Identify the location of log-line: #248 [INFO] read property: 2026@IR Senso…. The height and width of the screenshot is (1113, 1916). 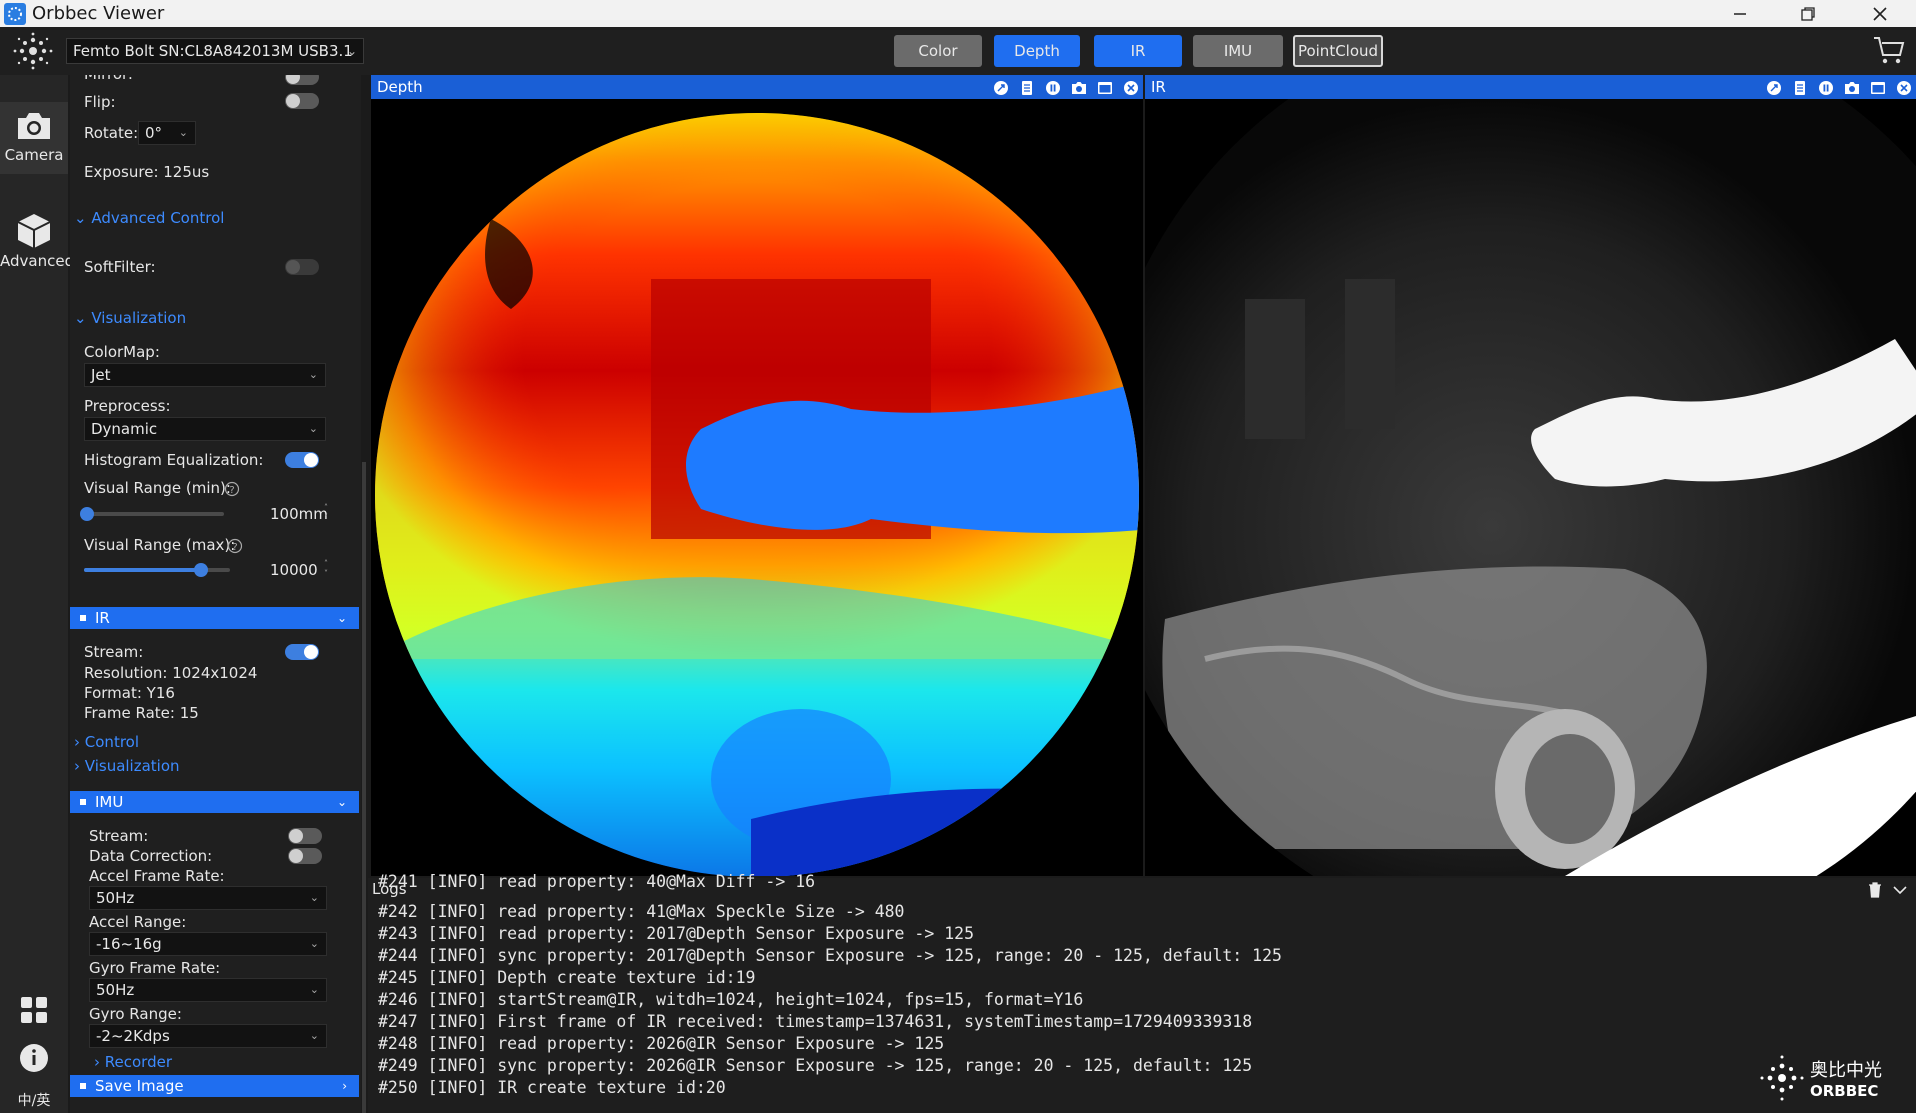
(661, 1043).